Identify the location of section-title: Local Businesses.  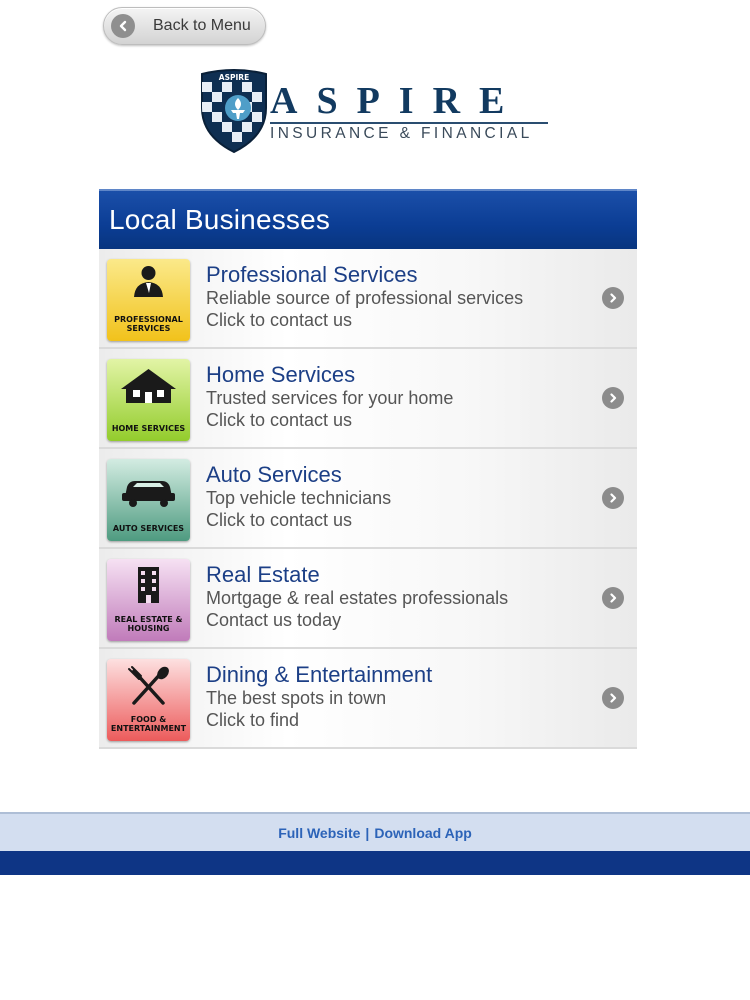
(220, 219).